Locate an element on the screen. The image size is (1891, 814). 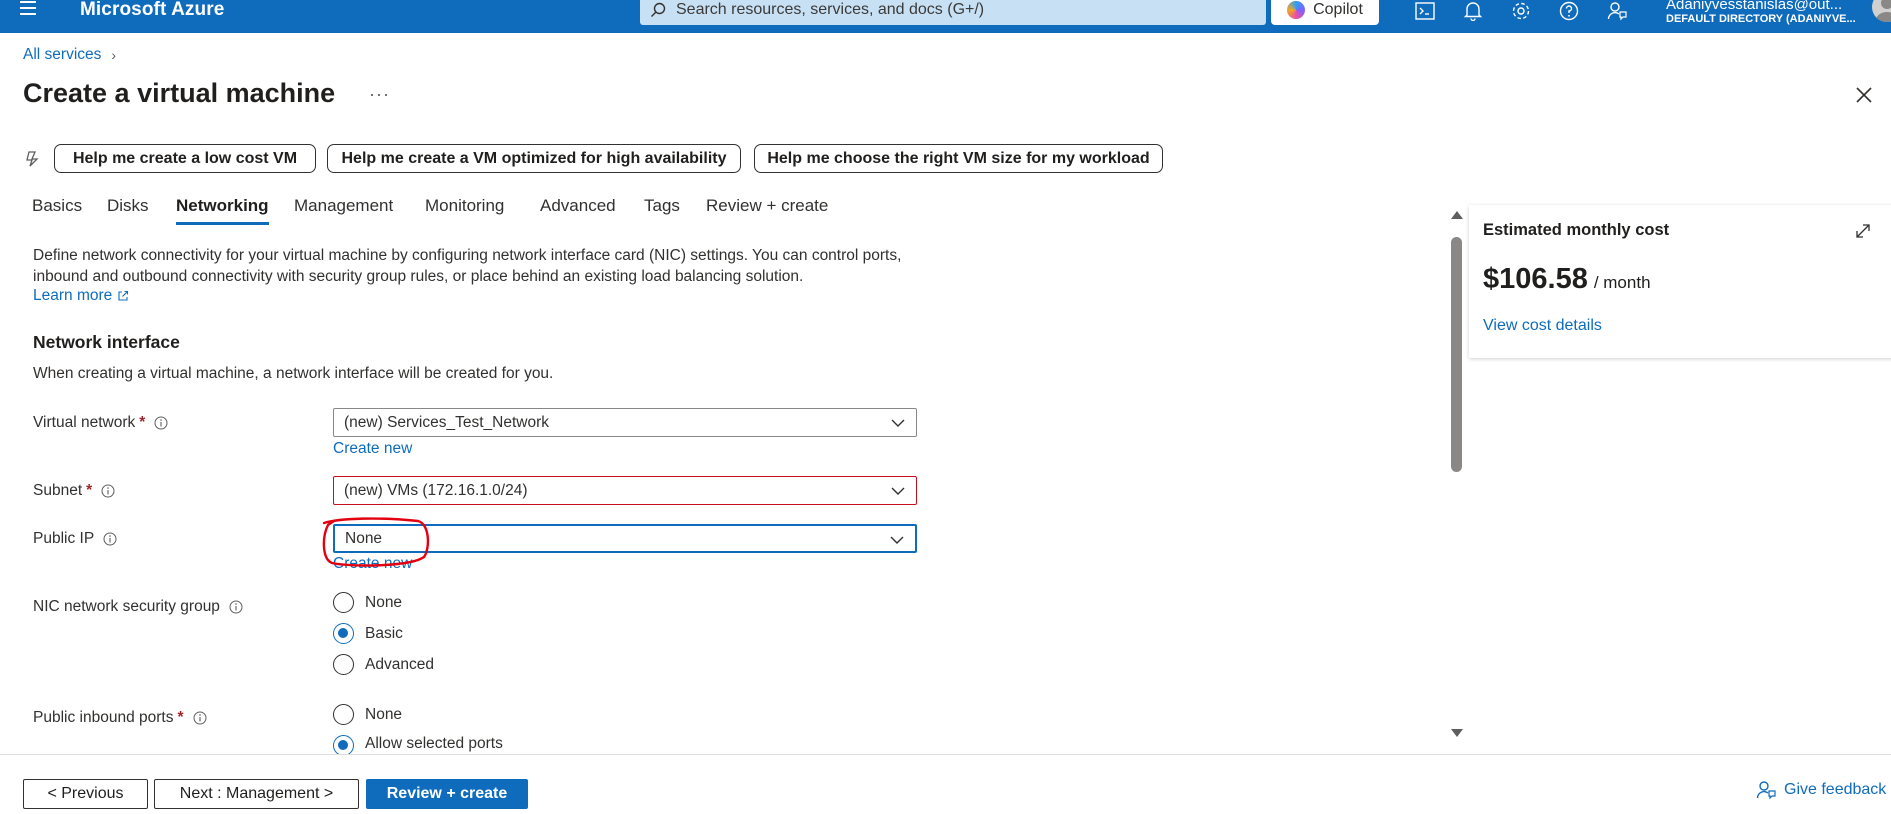
tab-disks: Disks is located at coordinates (128, 209).